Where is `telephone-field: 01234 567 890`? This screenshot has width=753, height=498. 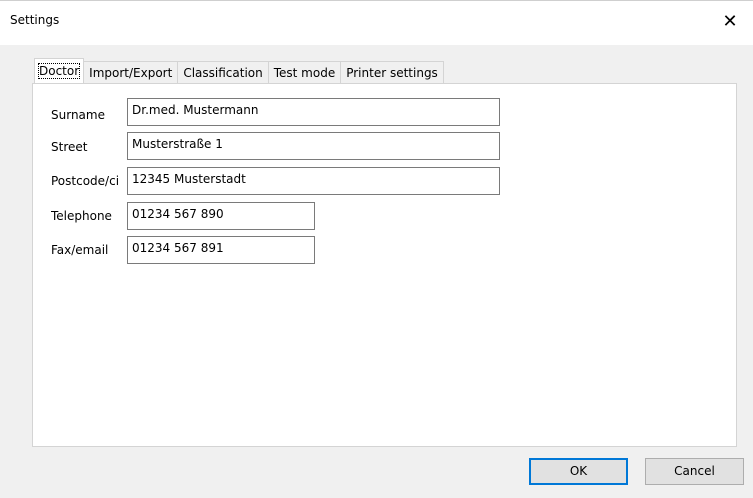
telephone-field: 01234 567 890 is located at coordinates (221, 216).